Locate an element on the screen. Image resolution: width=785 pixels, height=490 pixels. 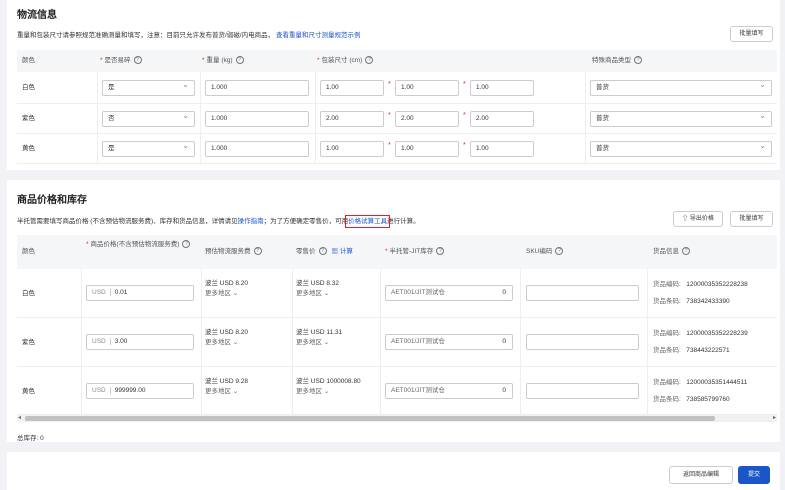
retail-price: 波兰 USD 1000008.80 更多地区 ⌄ is located at coordinates (328, 387).